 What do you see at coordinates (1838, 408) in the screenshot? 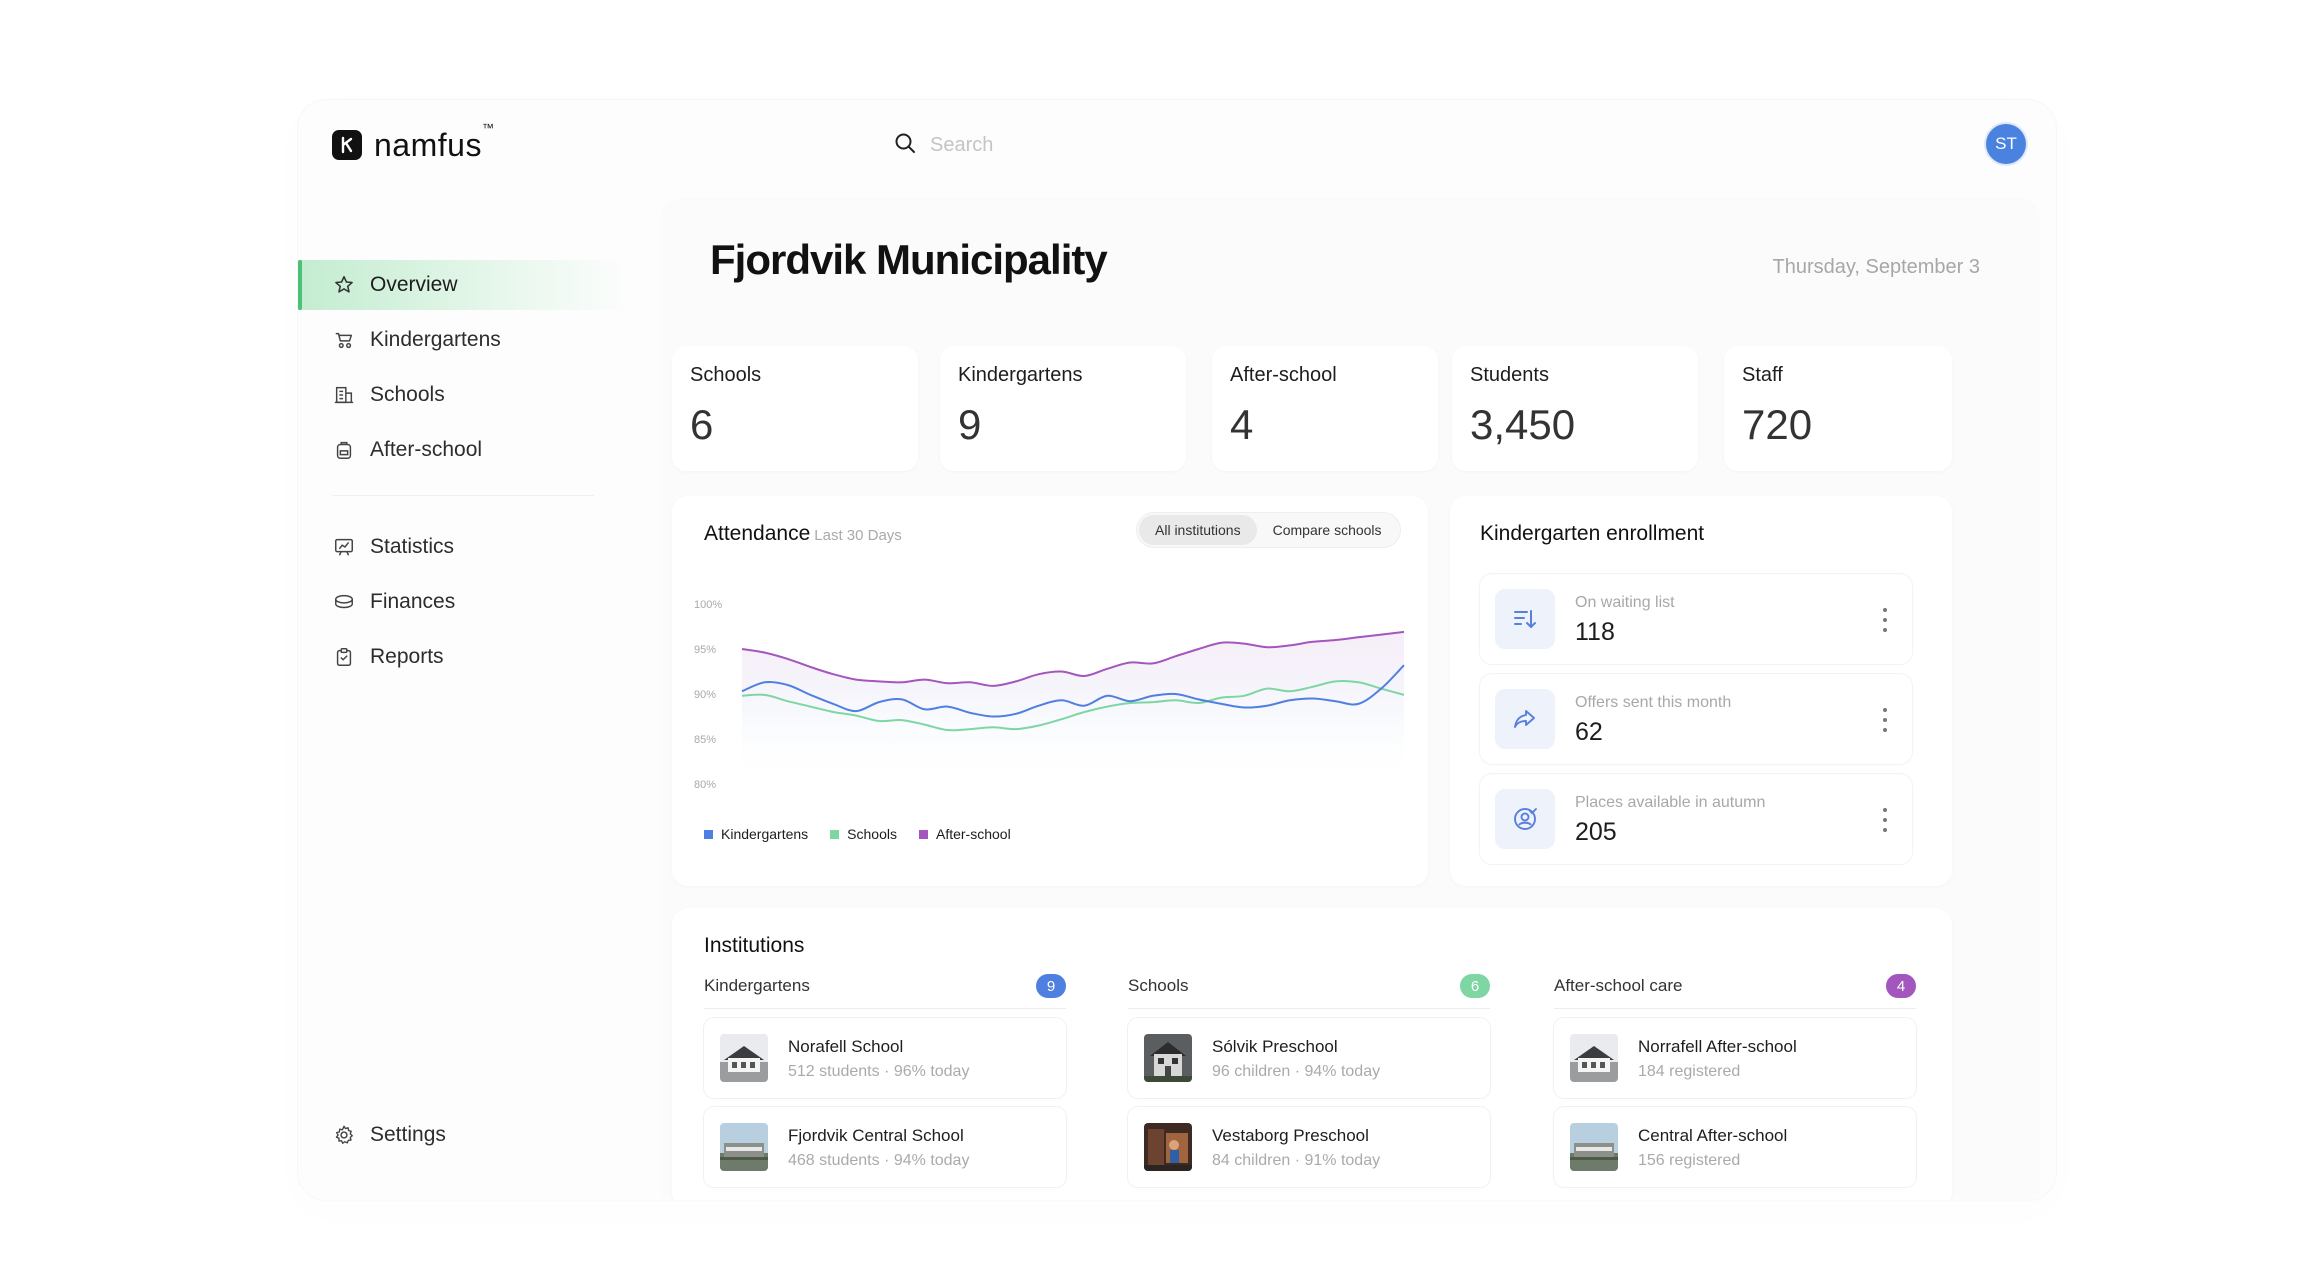
I see `stat-card-staff: Staff 720` at bounding box center [1838, 408].